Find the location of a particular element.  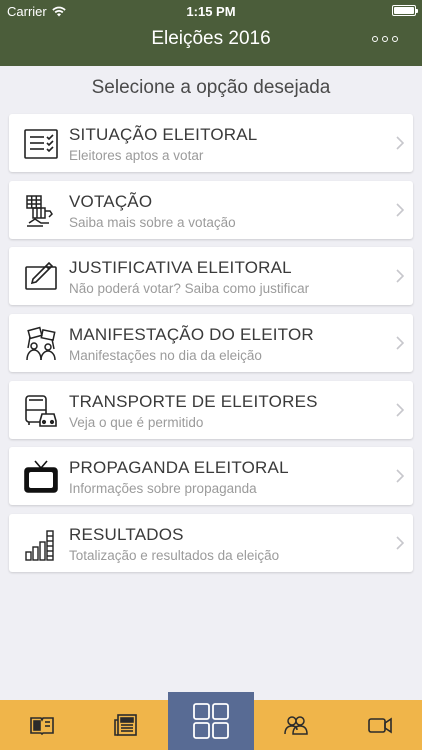

option-votacao: VOTAÇÃO Saiba mais sobre a votação is located at coordinates (211, 209).